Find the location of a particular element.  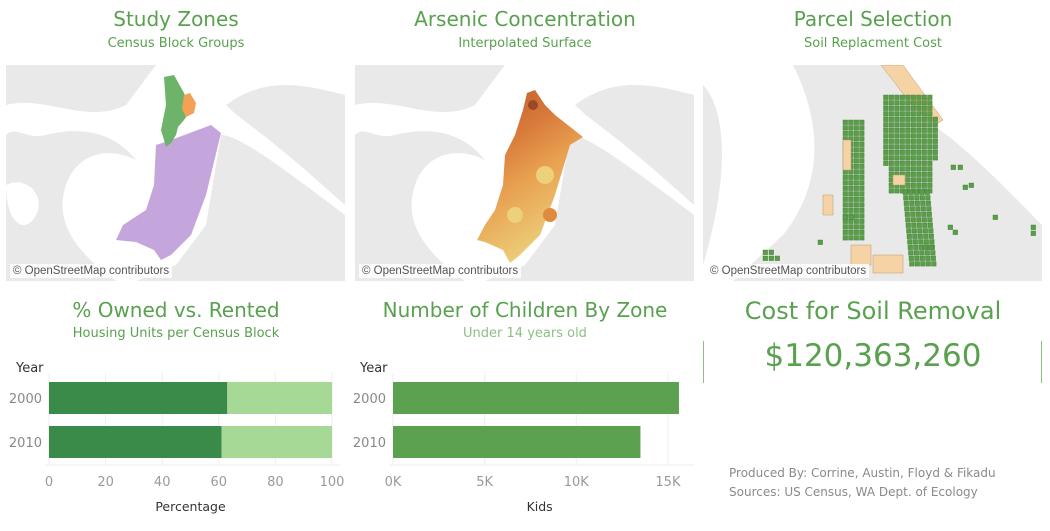

arsenic-map: © OpenStreetMap contributors is located at coordinates (524, 173).